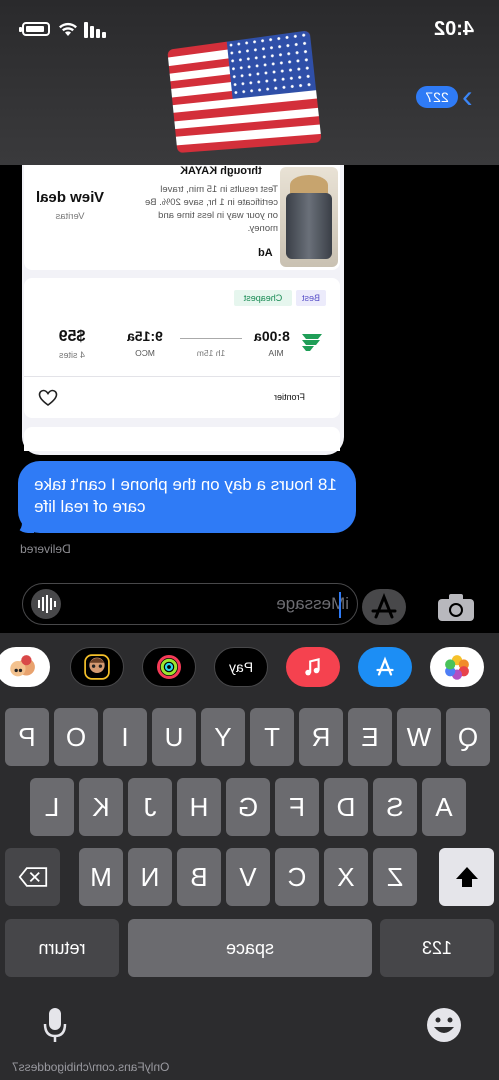 The width and height of the screenshot is (499, 1080). What do you see at coordinates (312, 342) in the screenshot?
I see `airline-logo-icon` at bounding box center [312, 342].